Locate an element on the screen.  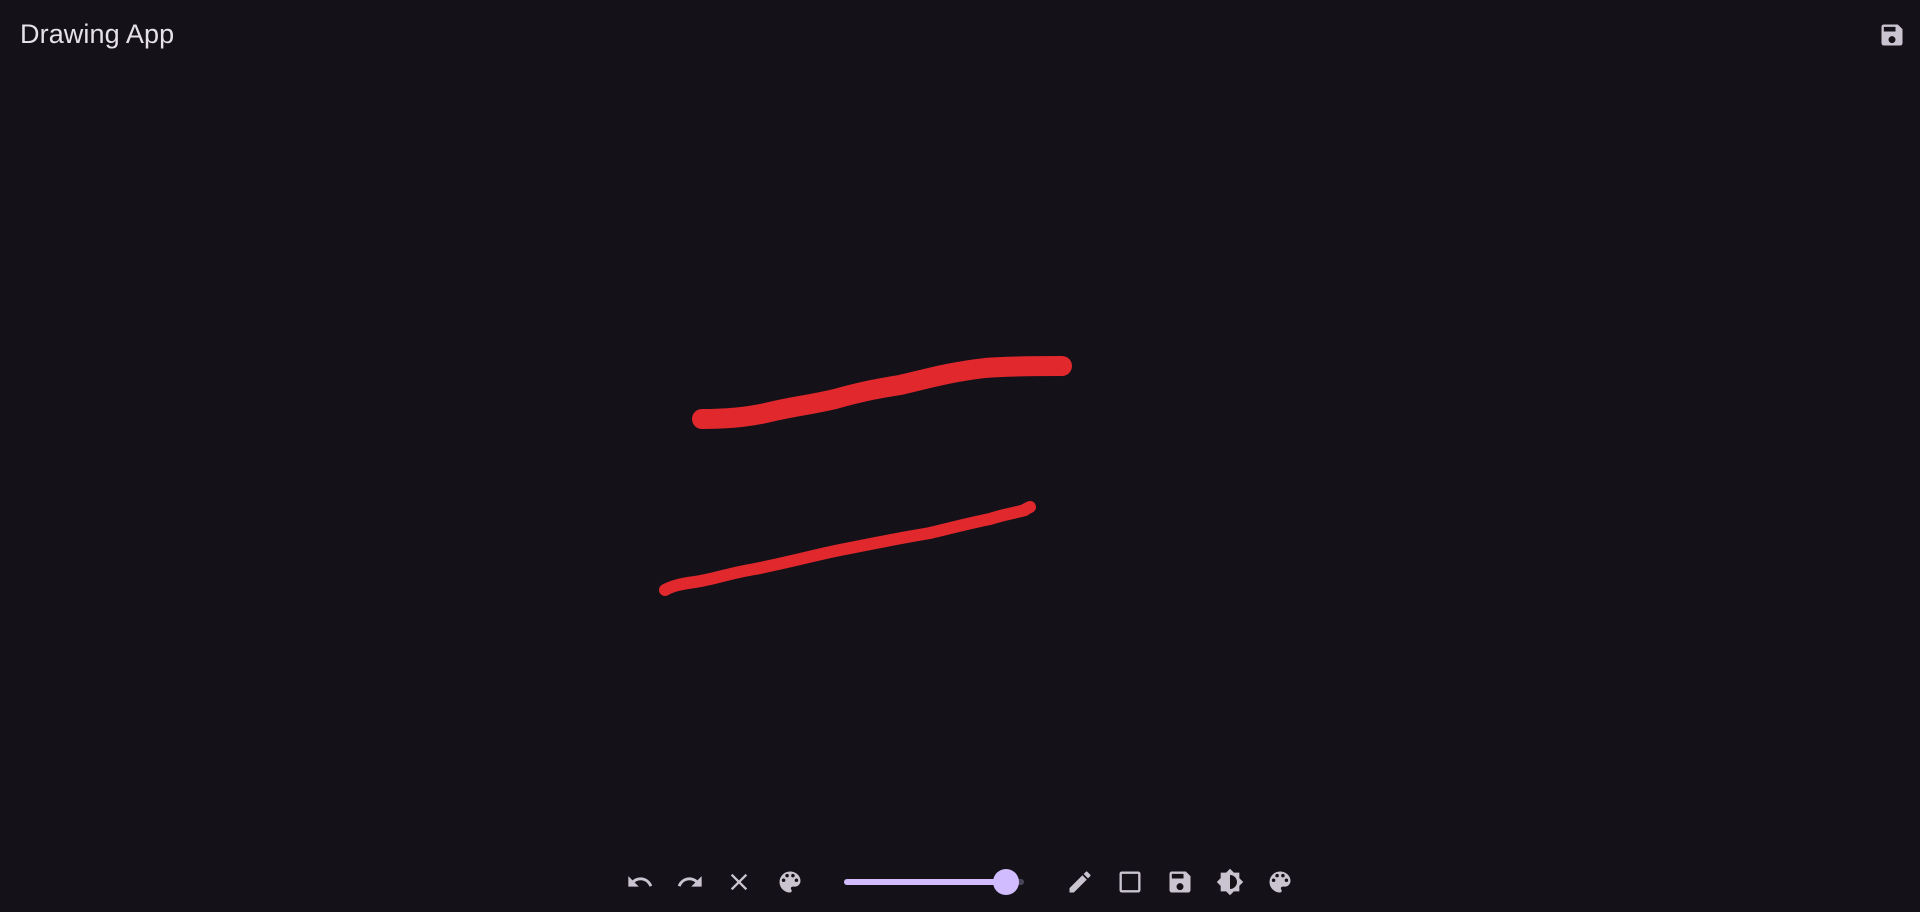
contrast-icon is located at coordinates (1230, 882).